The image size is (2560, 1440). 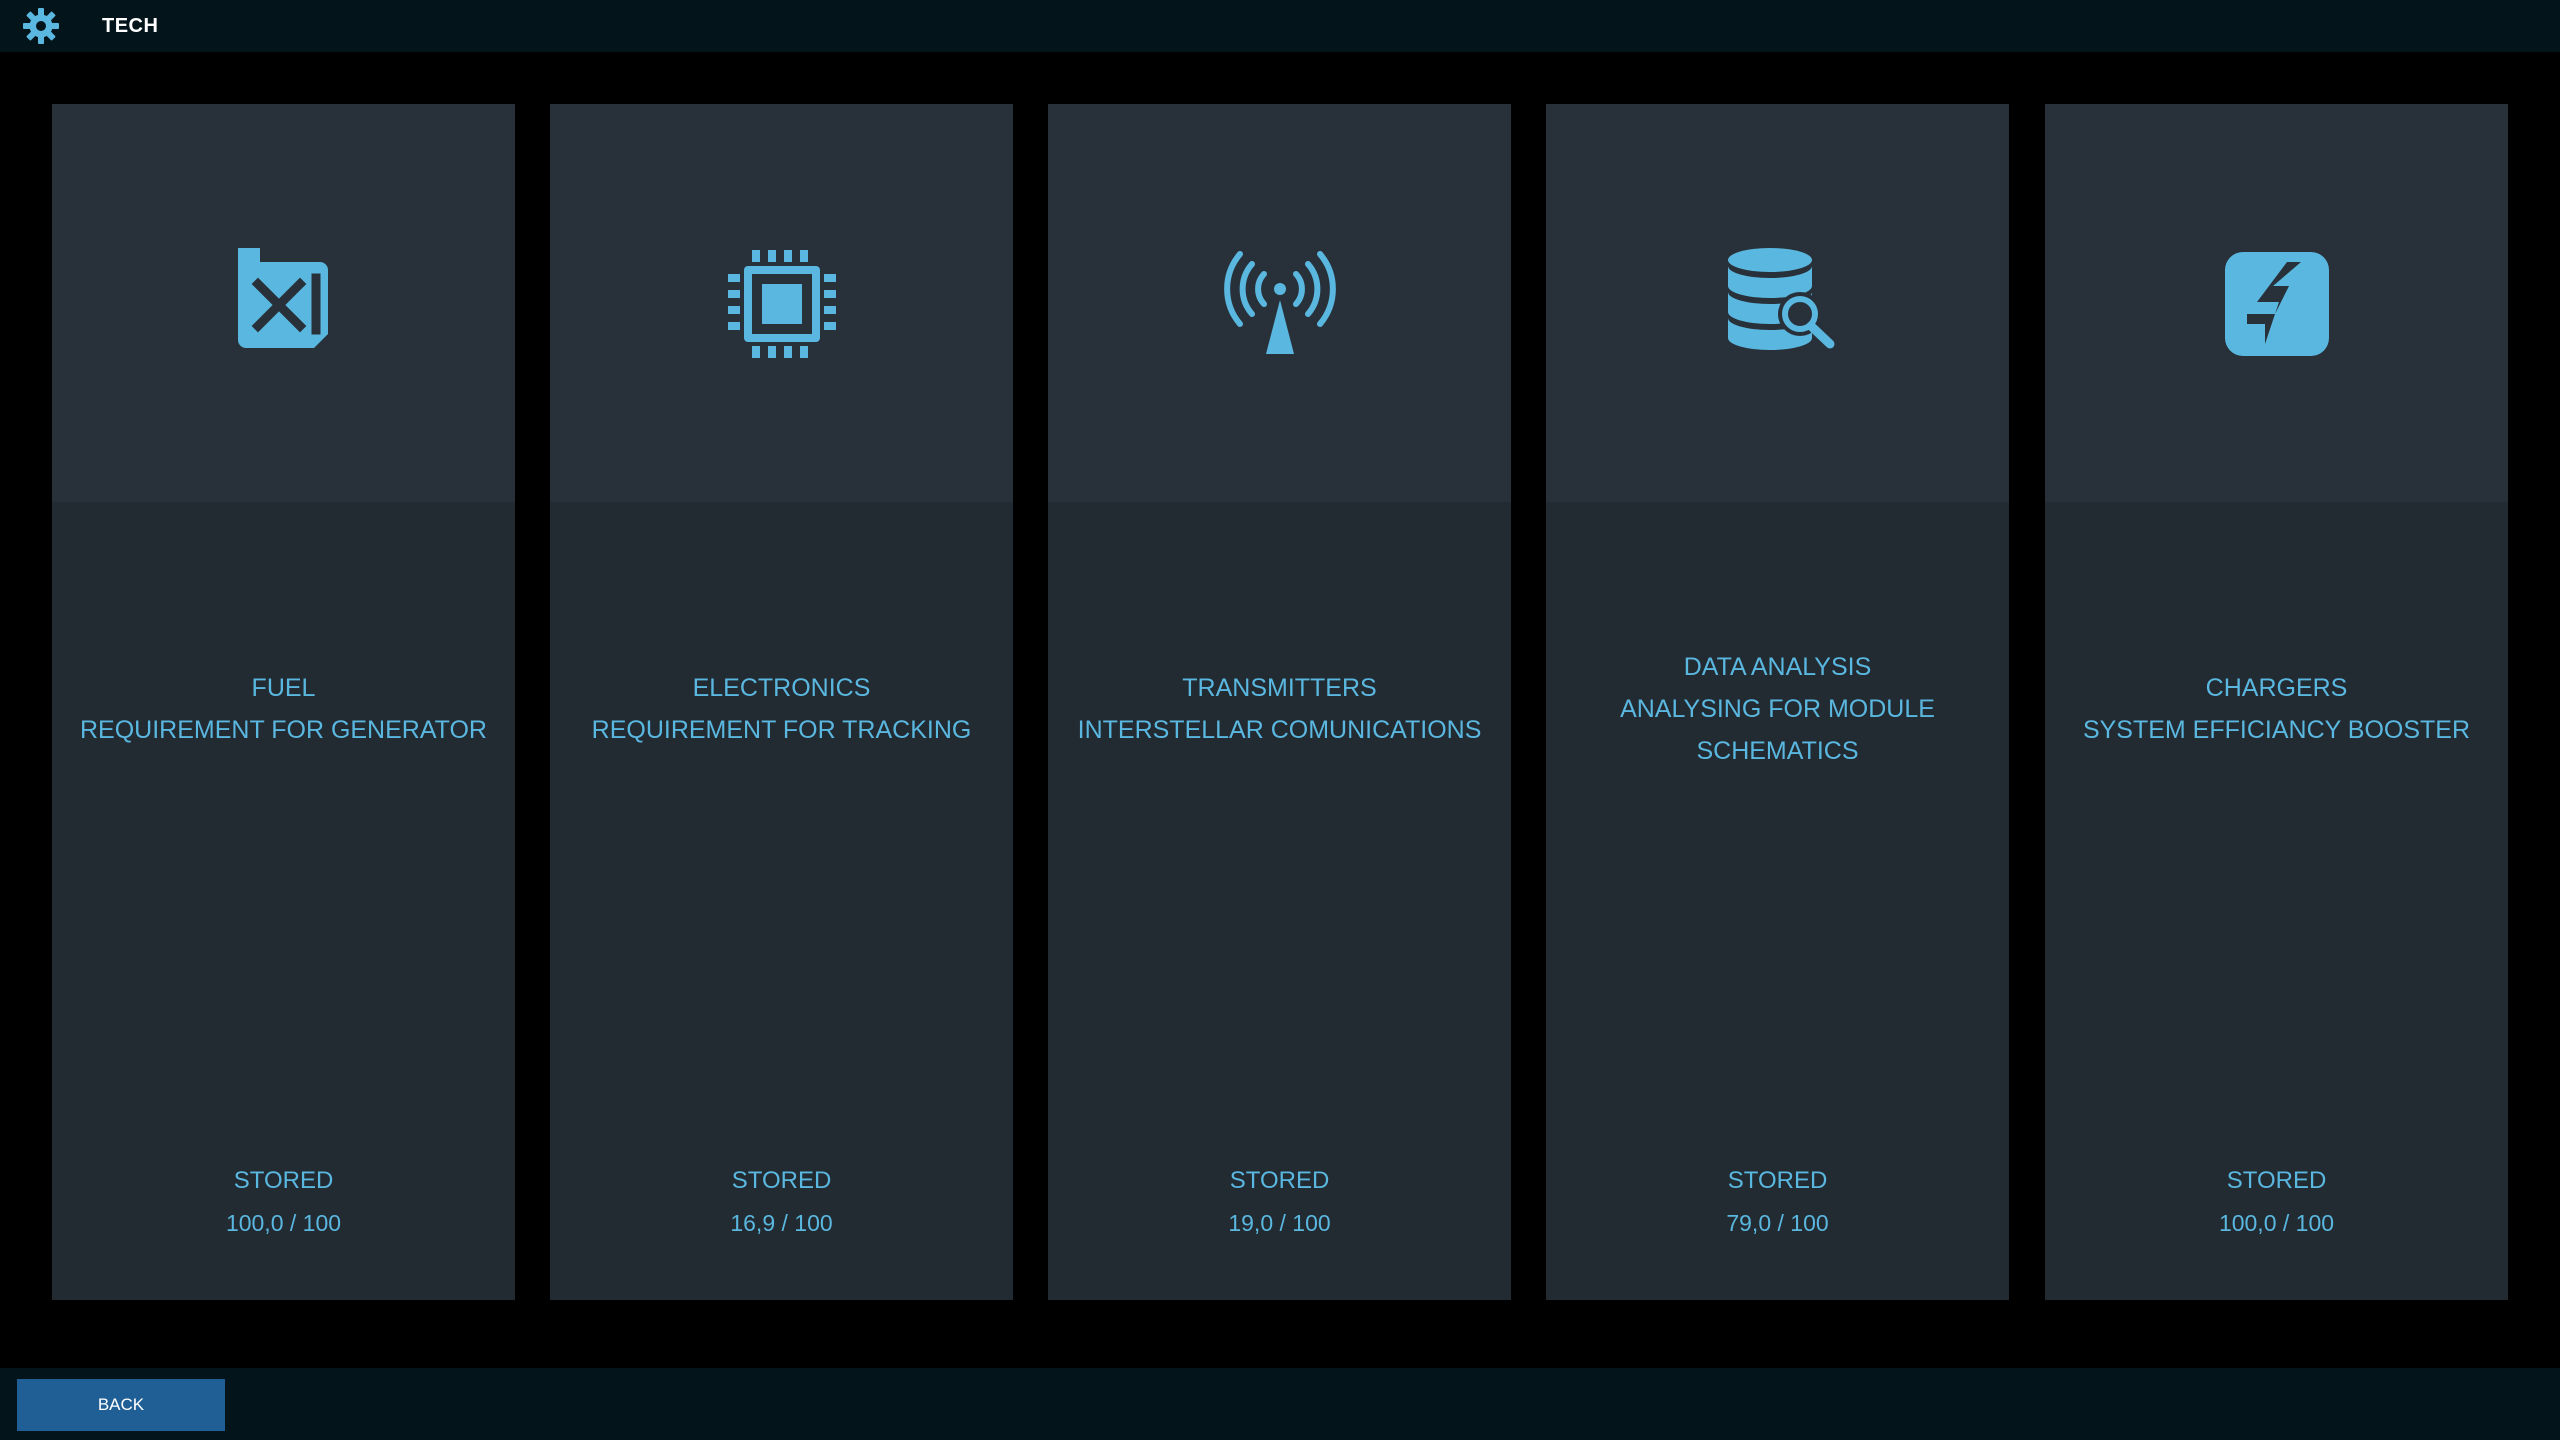 I want to click on bottom-bar: BACK, so click(x=1280, y=1404).